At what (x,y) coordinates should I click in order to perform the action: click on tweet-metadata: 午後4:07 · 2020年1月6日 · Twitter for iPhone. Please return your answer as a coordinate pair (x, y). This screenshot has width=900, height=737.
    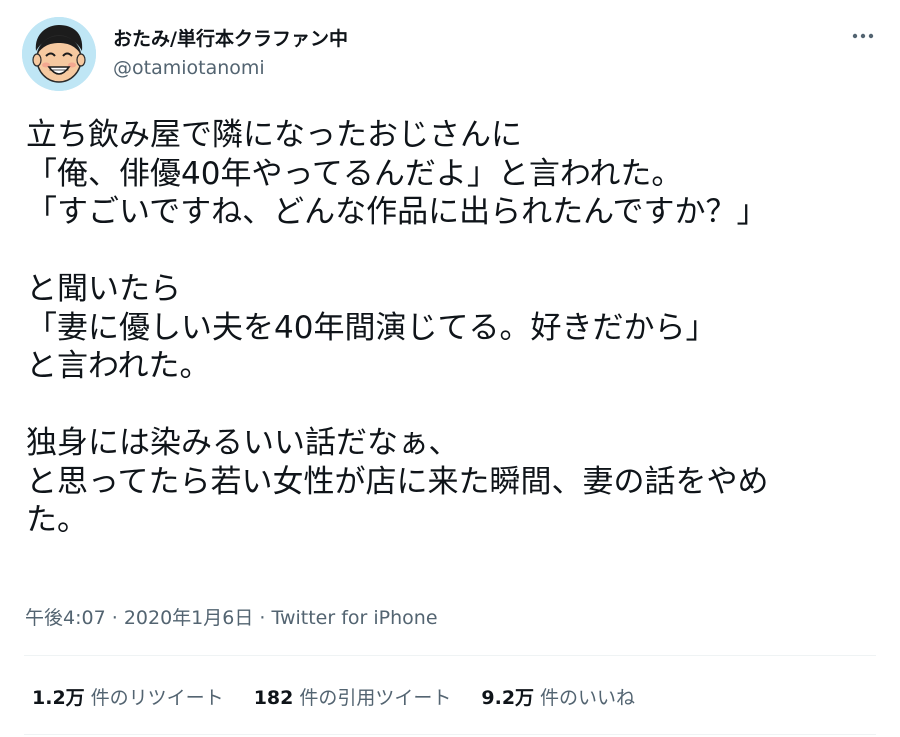
    Looking at the image, I should click on (231, 616).